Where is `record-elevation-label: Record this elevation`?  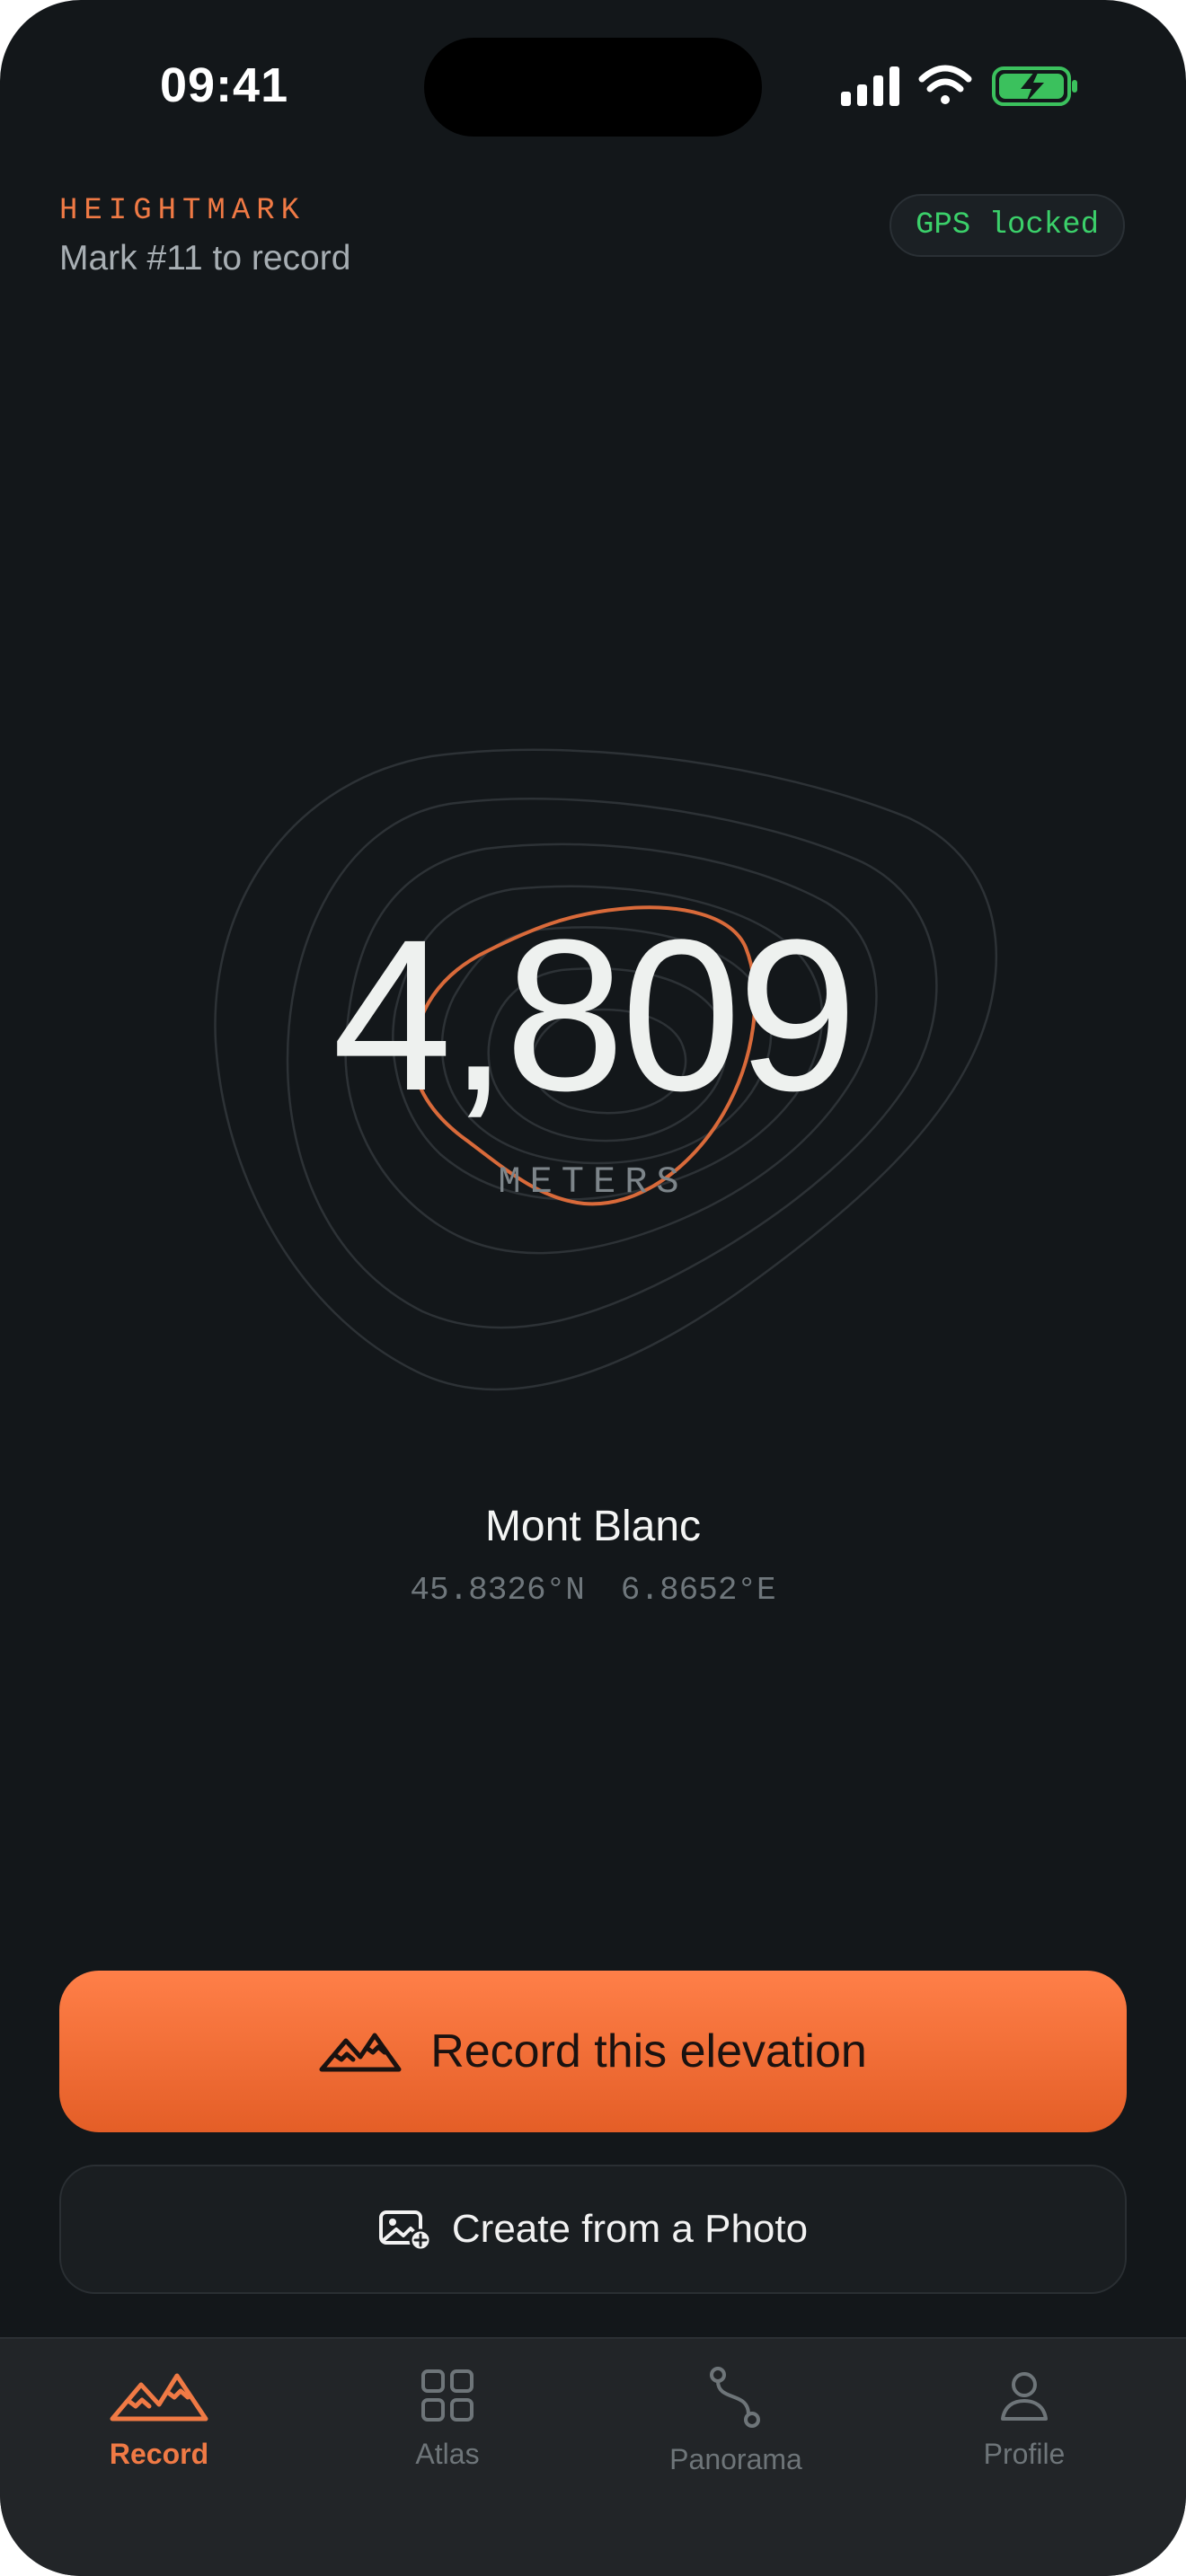 record-elevation-label: Record this elevation is located at coordinates (648, 2051).